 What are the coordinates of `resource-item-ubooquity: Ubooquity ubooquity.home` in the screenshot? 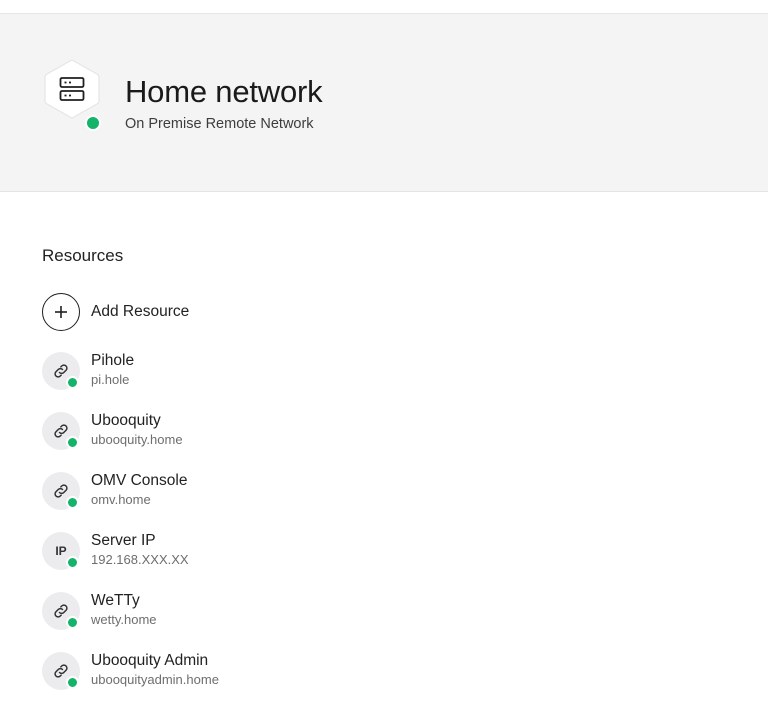 It's located at (242, 433).